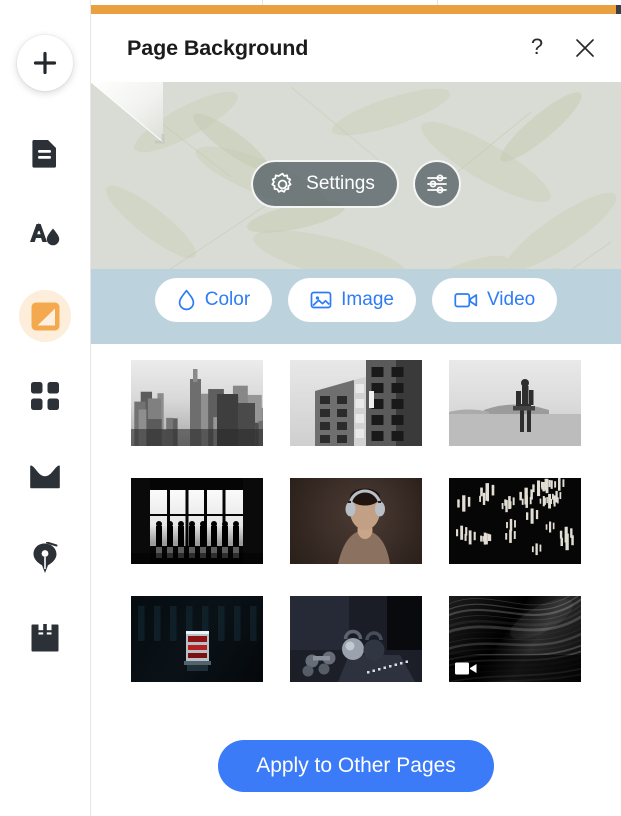 This screenshot has height=816, width=621. I want to click on thumbnail-window-silhouettes, so click(197, 521).